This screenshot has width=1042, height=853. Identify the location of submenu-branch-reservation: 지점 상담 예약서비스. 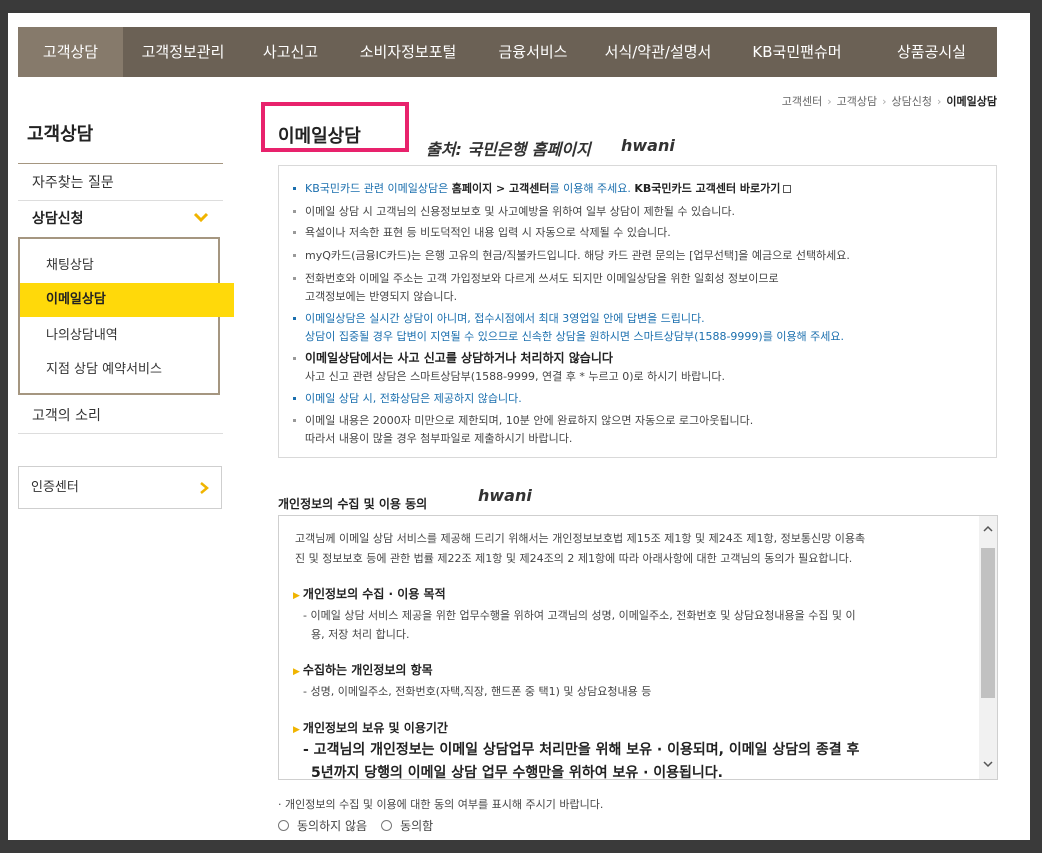
(127, 370).